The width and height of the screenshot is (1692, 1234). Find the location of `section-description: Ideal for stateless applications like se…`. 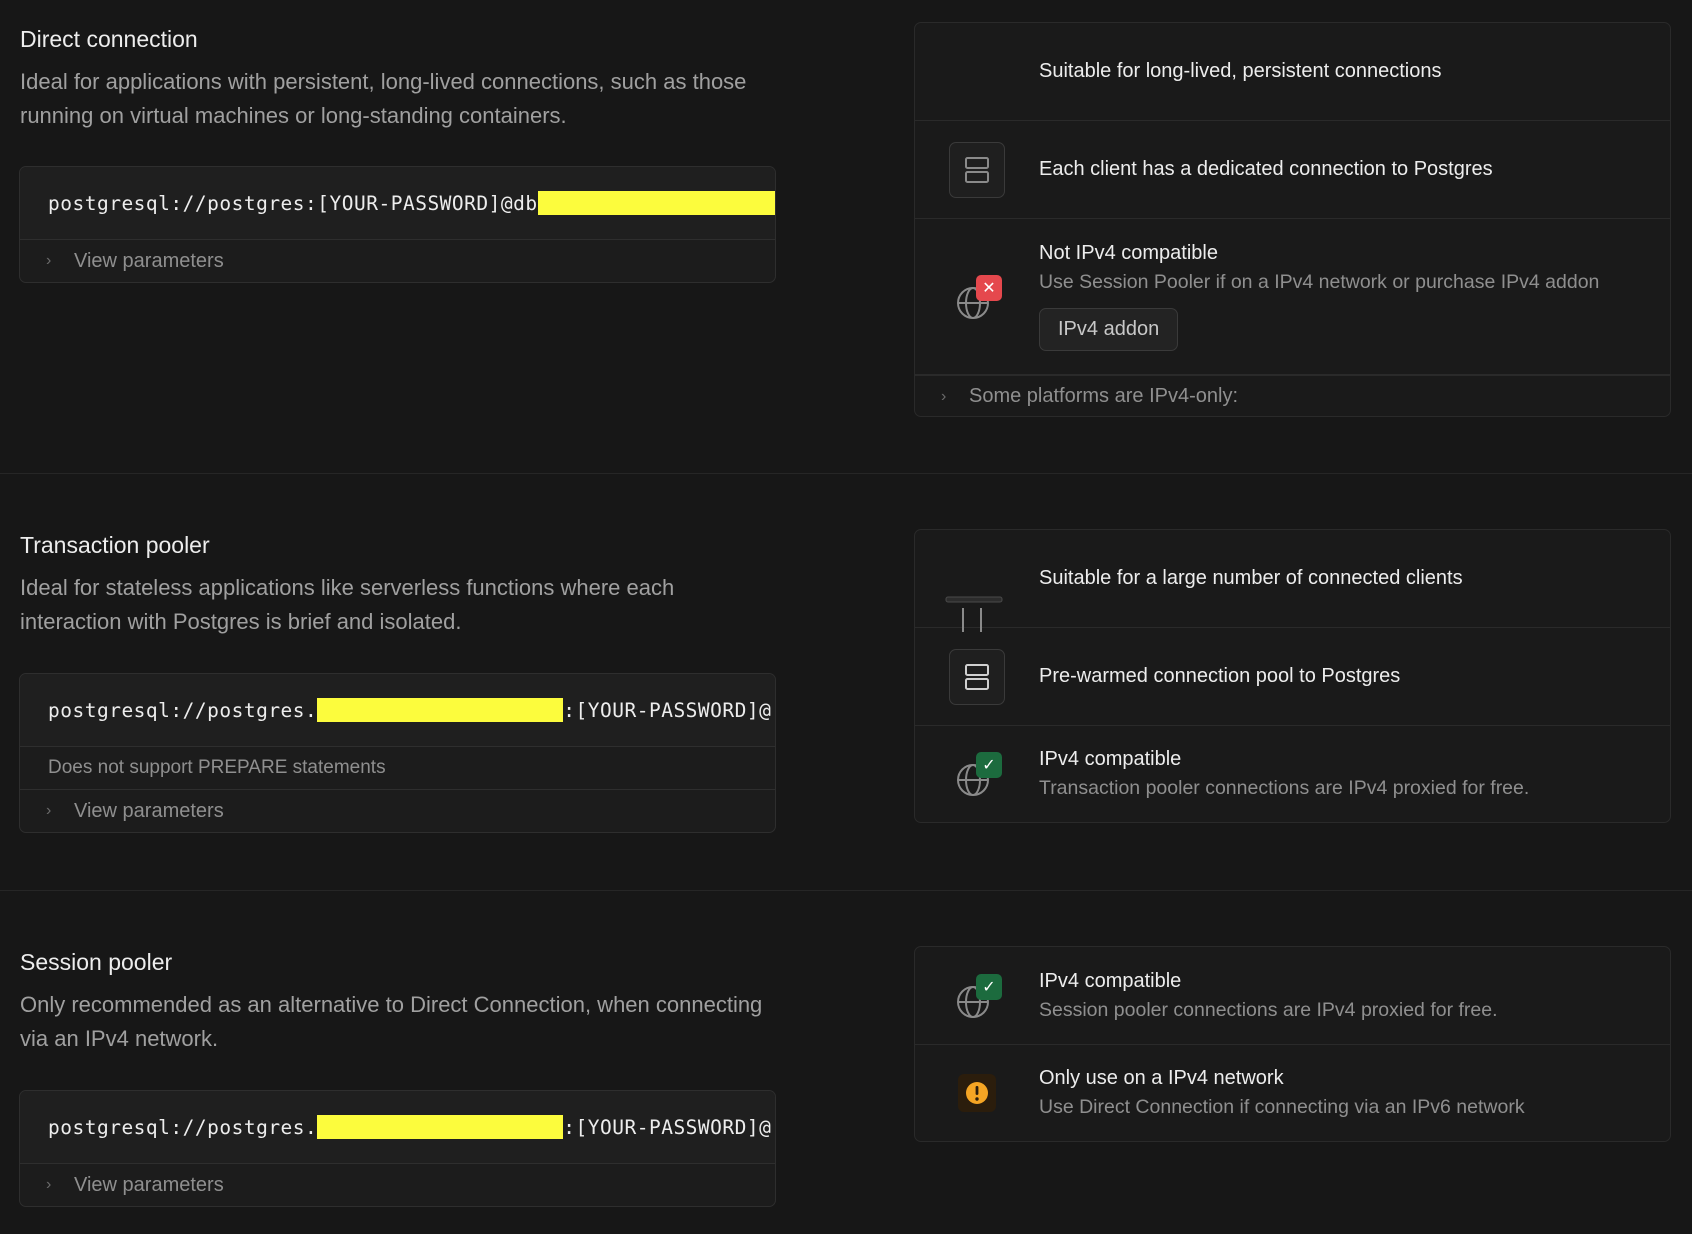

section-description: Ideal for stateless applications like se… is located at coordinates (347, 604).